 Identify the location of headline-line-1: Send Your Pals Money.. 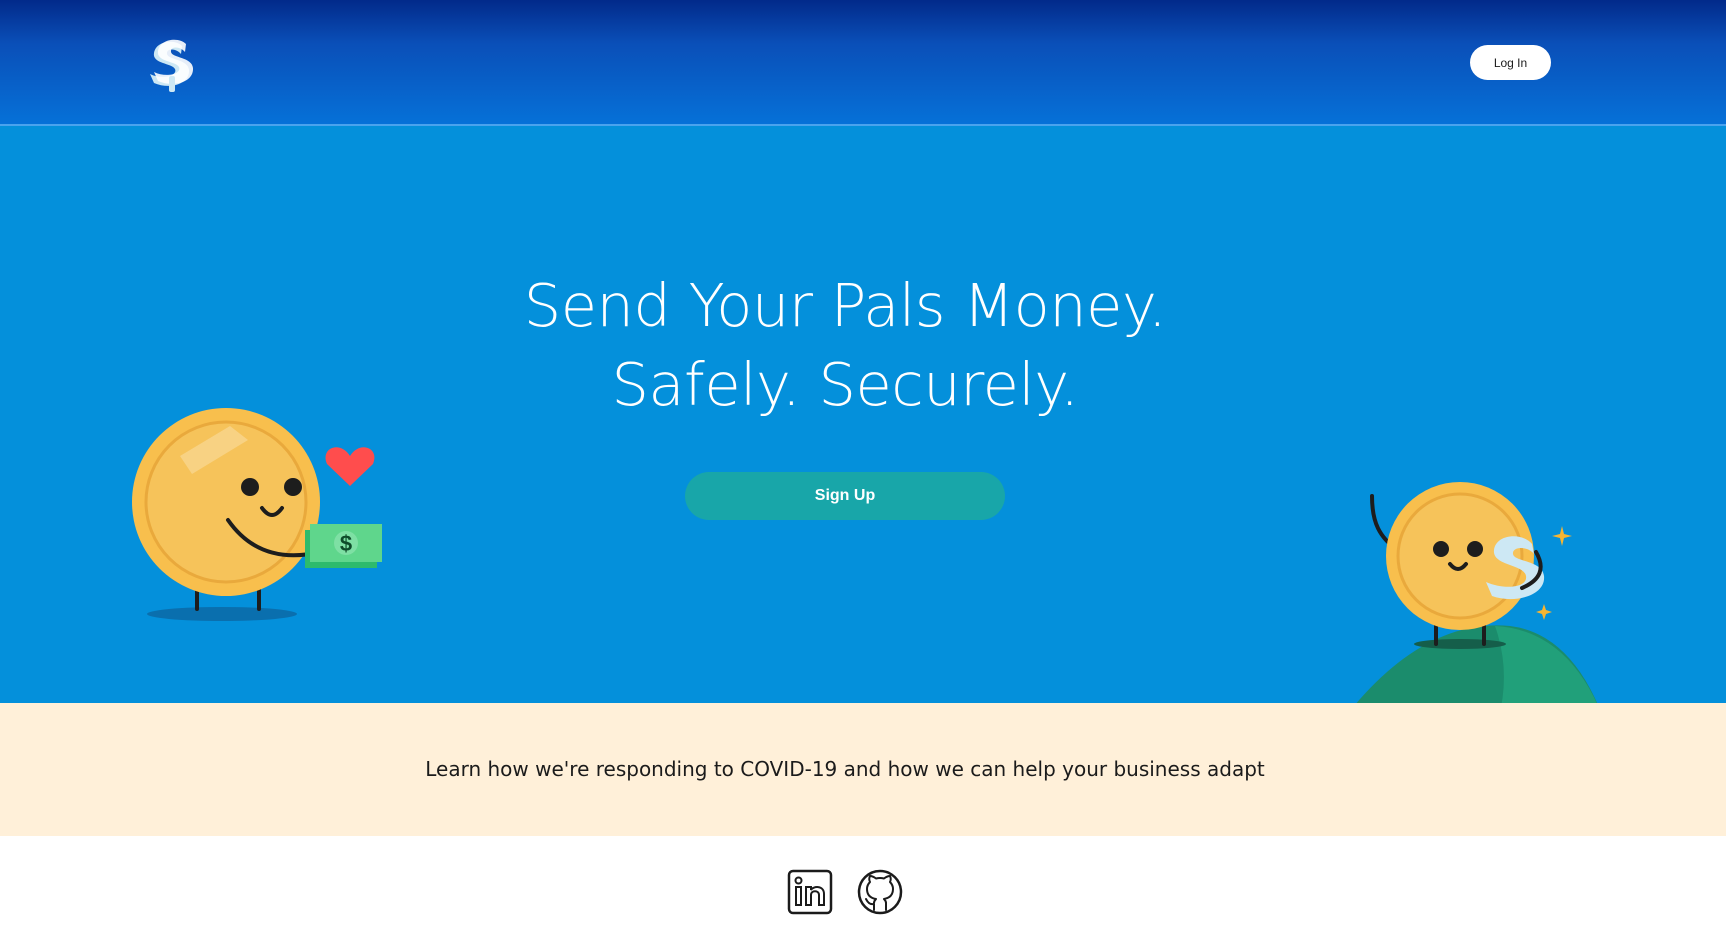
(845, 305).